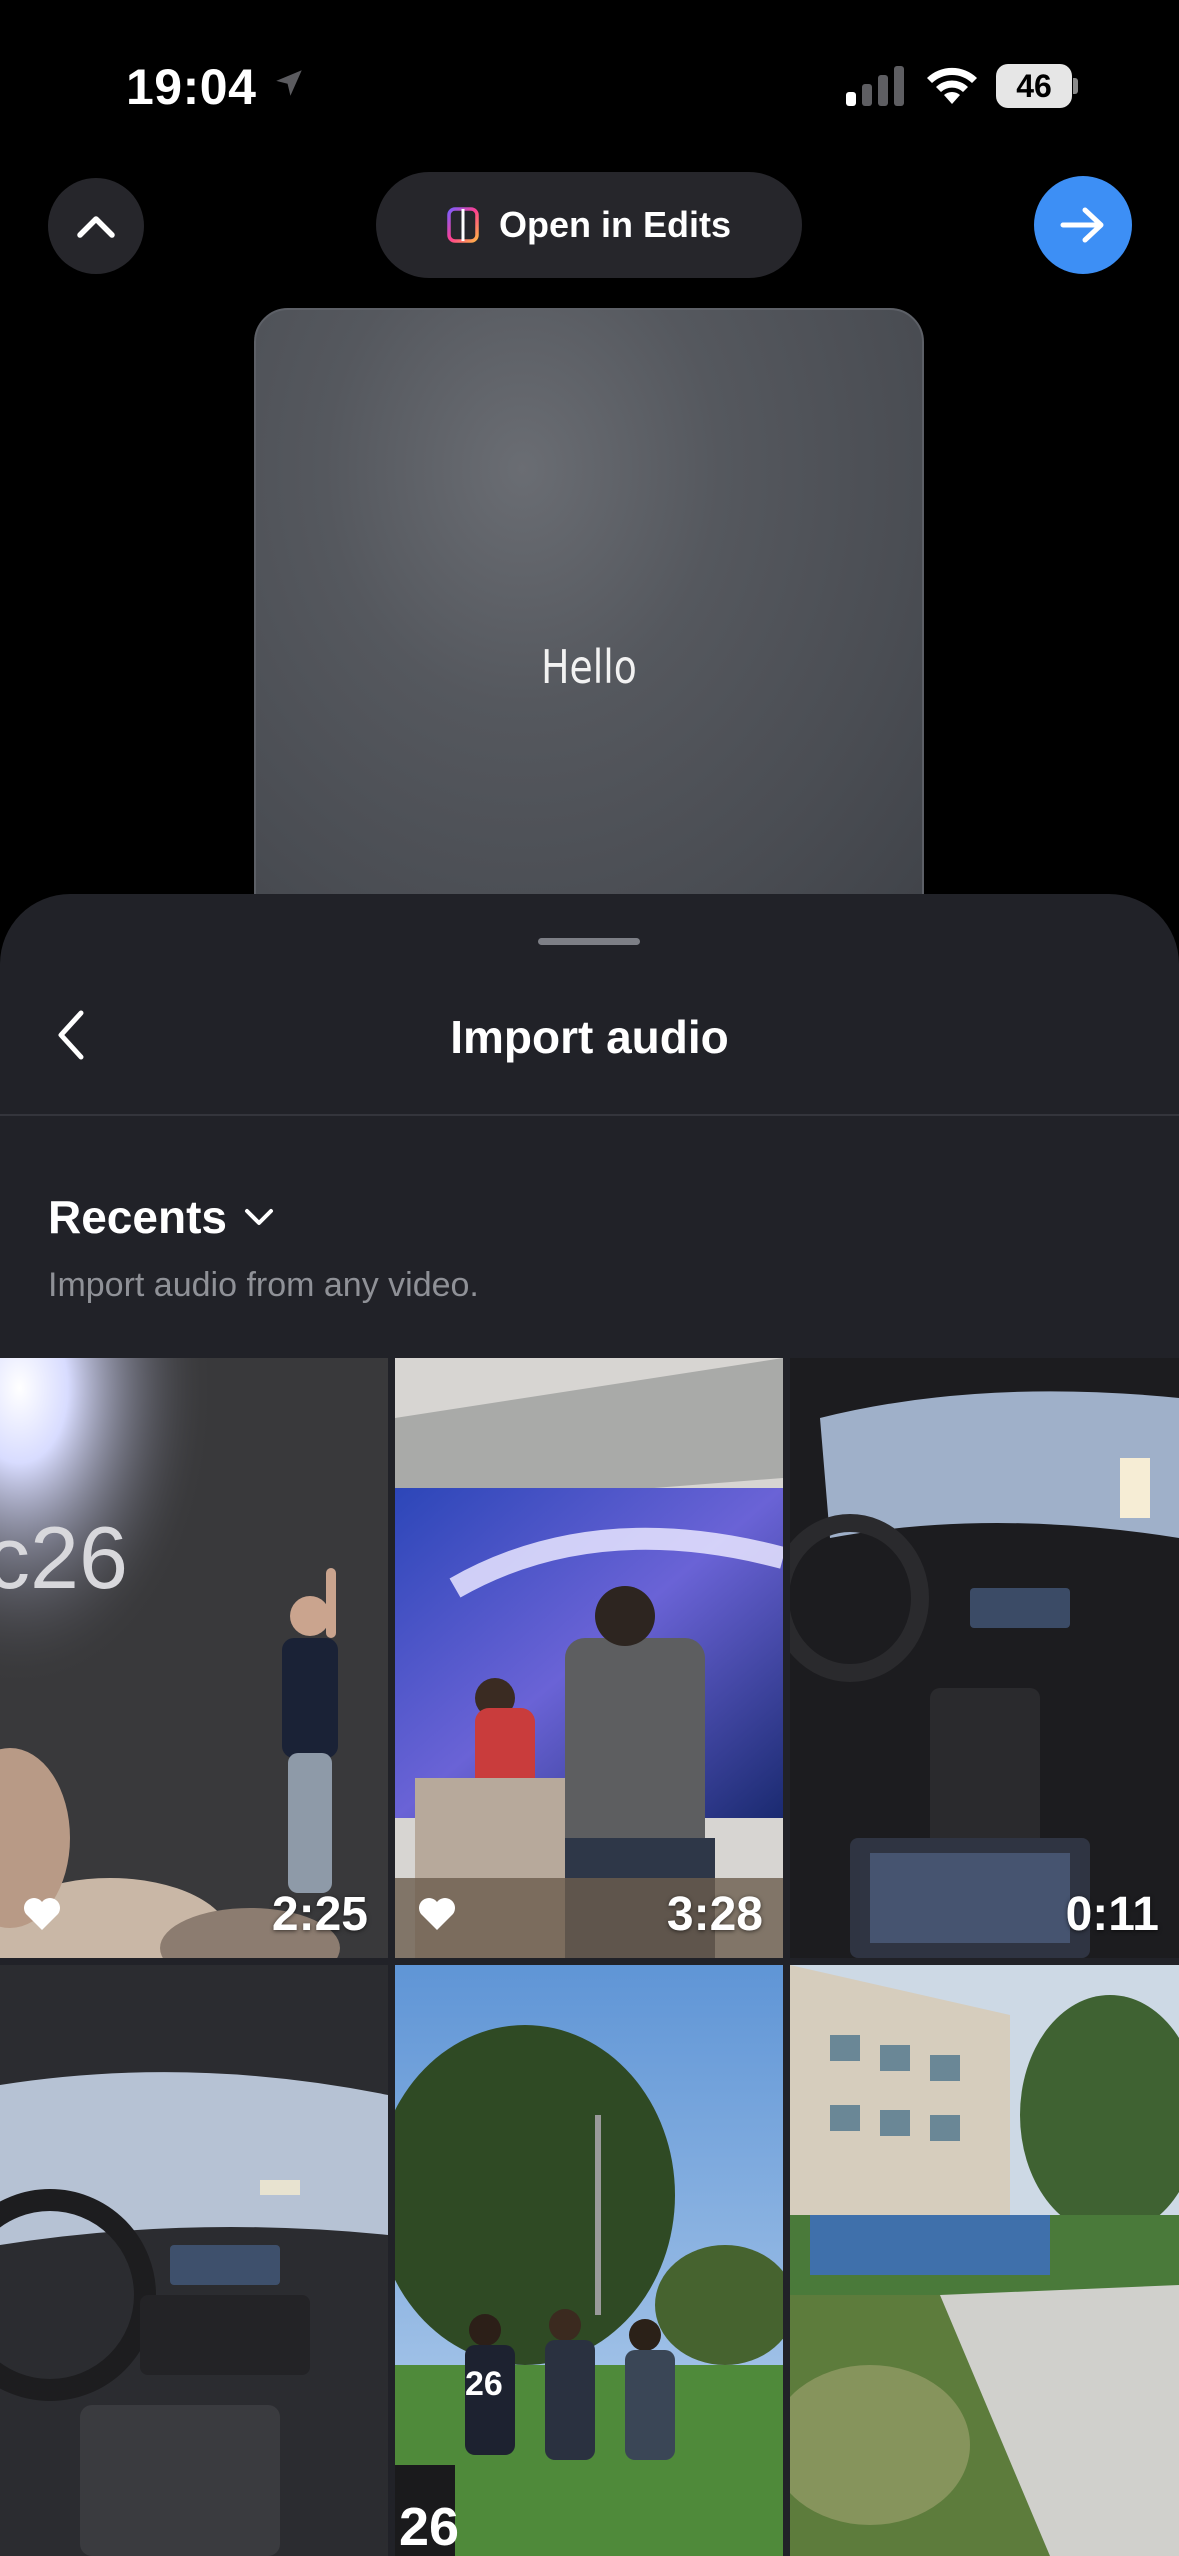  Describe the element at coordinates (589, 628) in the screenshot. I see `story-preview: Hello` at that location.